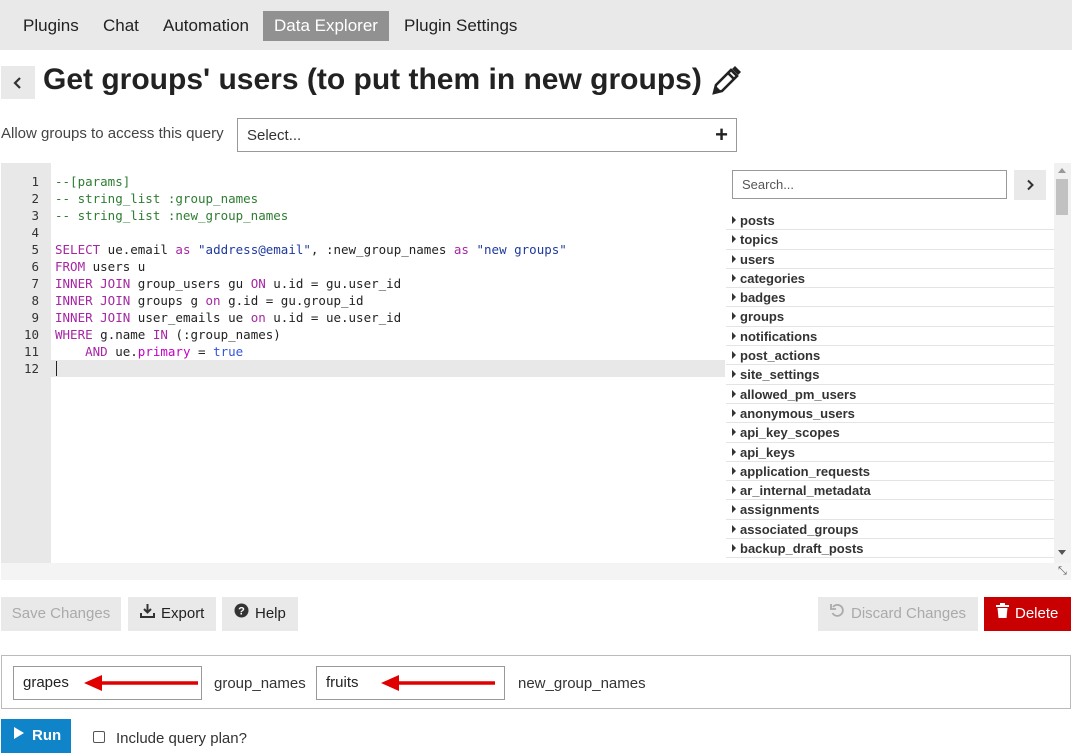 This screenshot has height=753, width=1072. Describe the element at coordinates (763, 298) in the screenshot. I see `schema-table-name: badges` at that location.